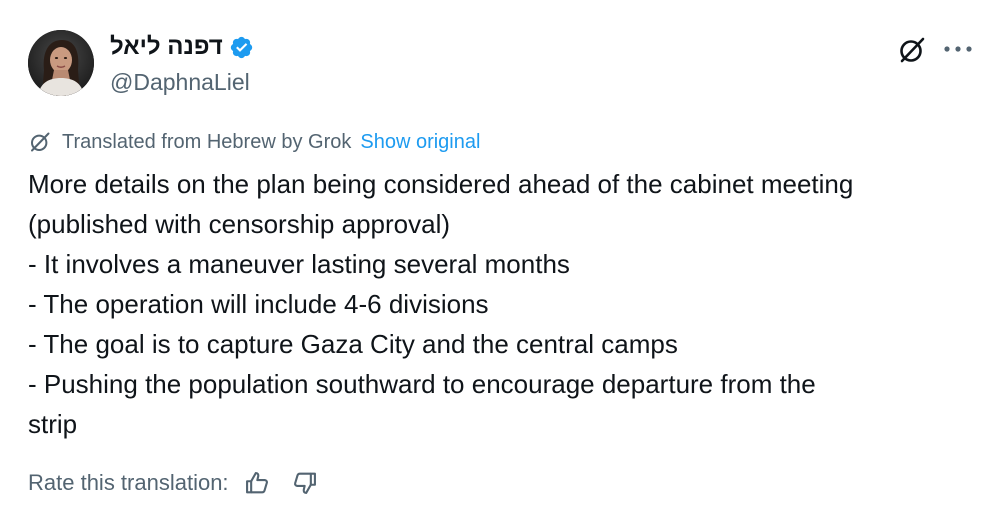 The height and width of the screenshot is (520, 1000). Describe the element at coordinates (53, 424) in the screenshot. I see `tweet-line: strip` at that location.